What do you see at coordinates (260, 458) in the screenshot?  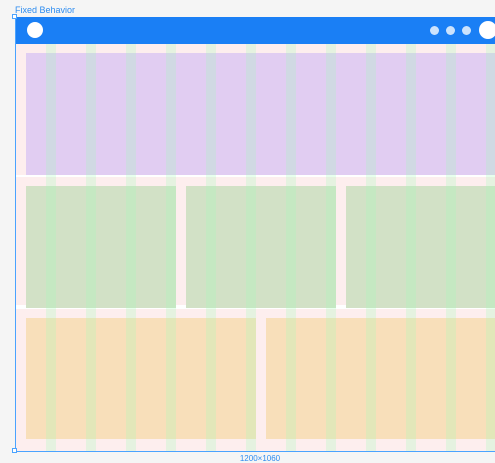 I see `frame-size-label: 1200×1060` at bounding box center [260, 458].